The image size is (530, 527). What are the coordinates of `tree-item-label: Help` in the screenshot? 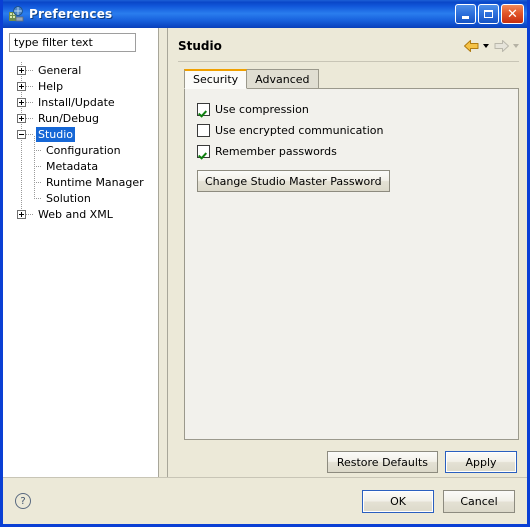 It's located at (51, 86).